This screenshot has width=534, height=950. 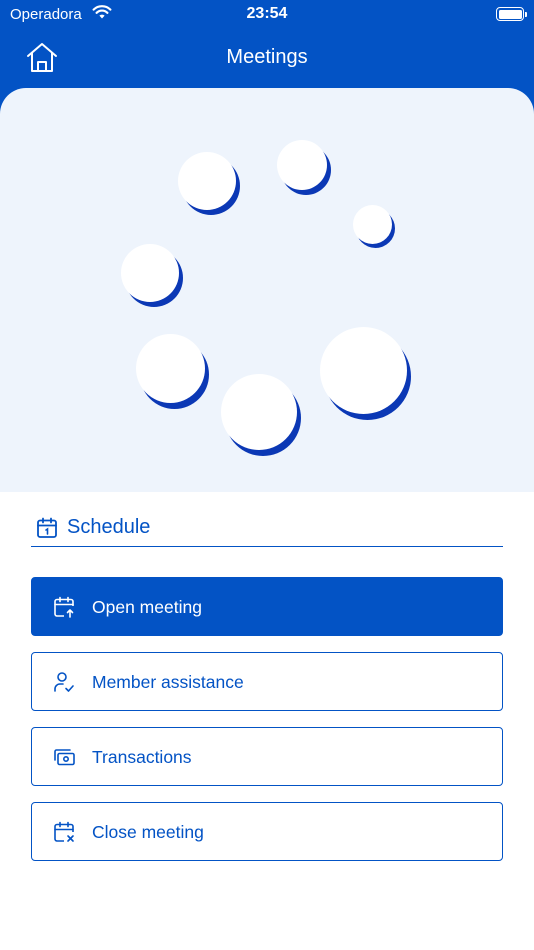 I want to click on calendar-x-icon, so click(x=64, y=832).